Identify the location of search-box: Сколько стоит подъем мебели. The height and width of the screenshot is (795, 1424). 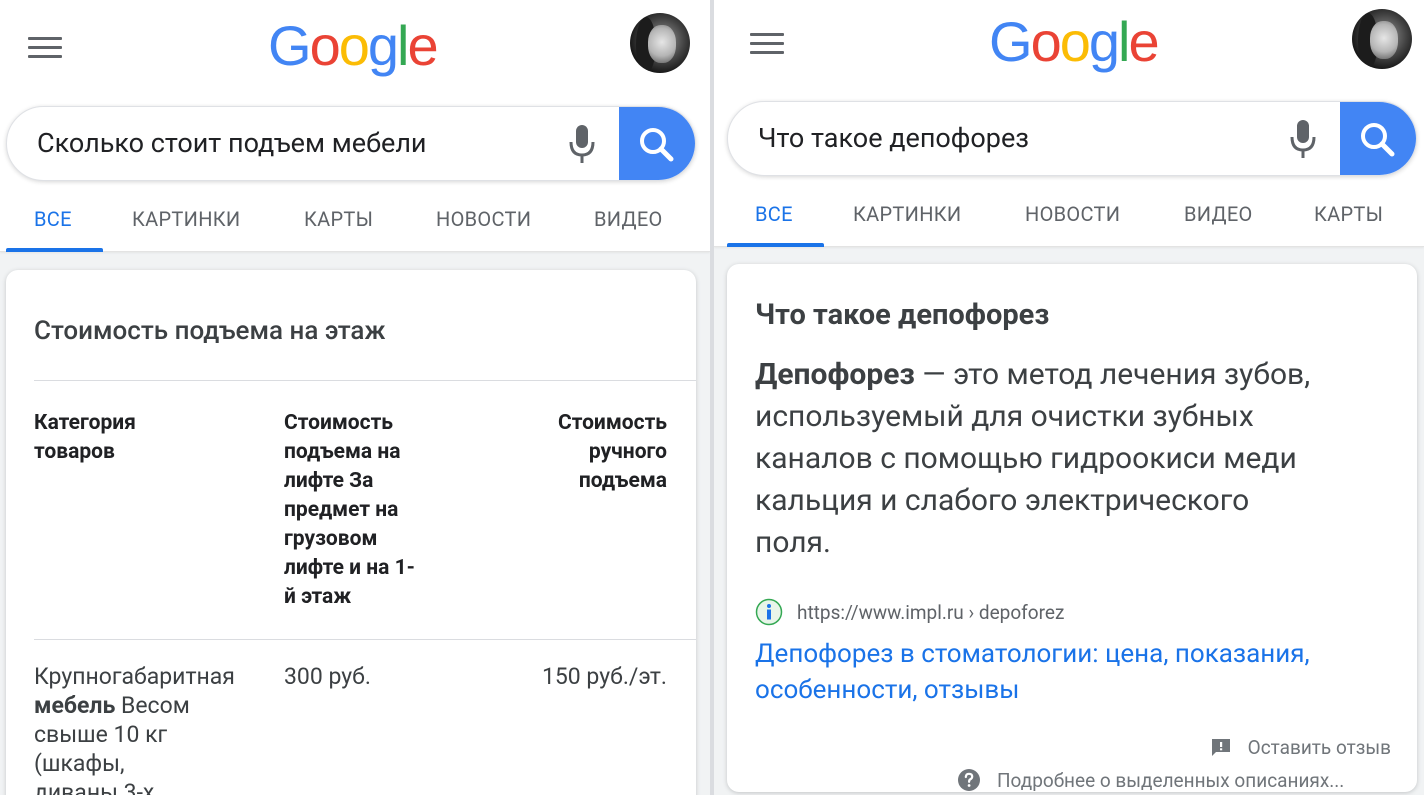
(351, 143).